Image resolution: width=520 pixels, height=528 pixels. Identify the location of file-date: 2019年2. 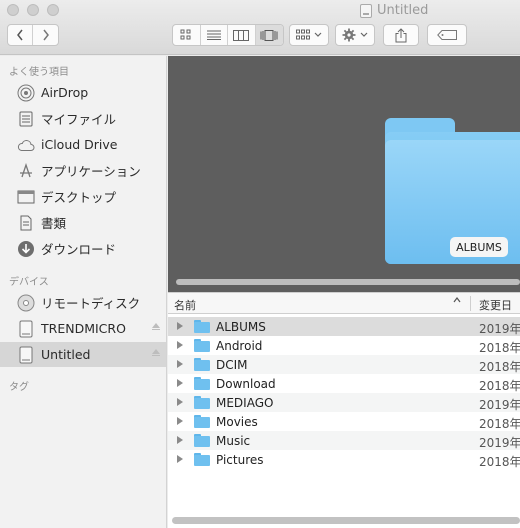
(499, 405).